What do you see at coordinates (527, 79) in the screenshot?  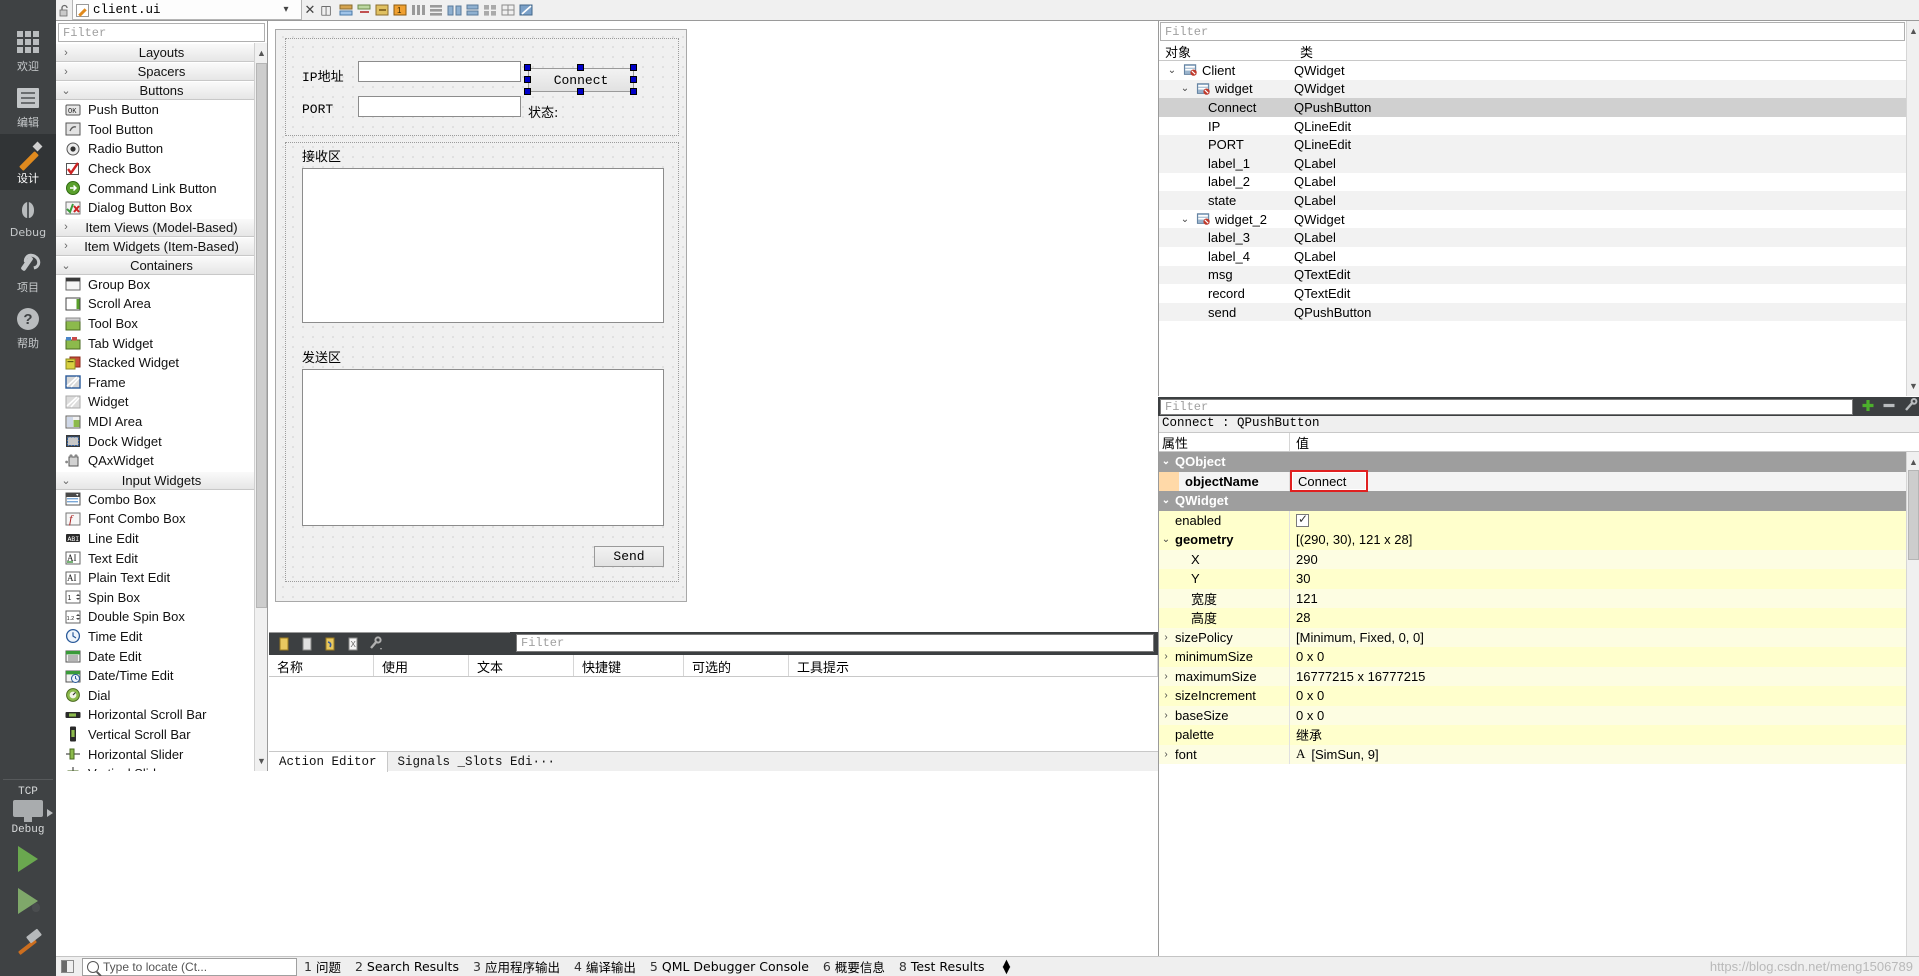 I see `resize-handle-left` at bounding box center [527, 79].